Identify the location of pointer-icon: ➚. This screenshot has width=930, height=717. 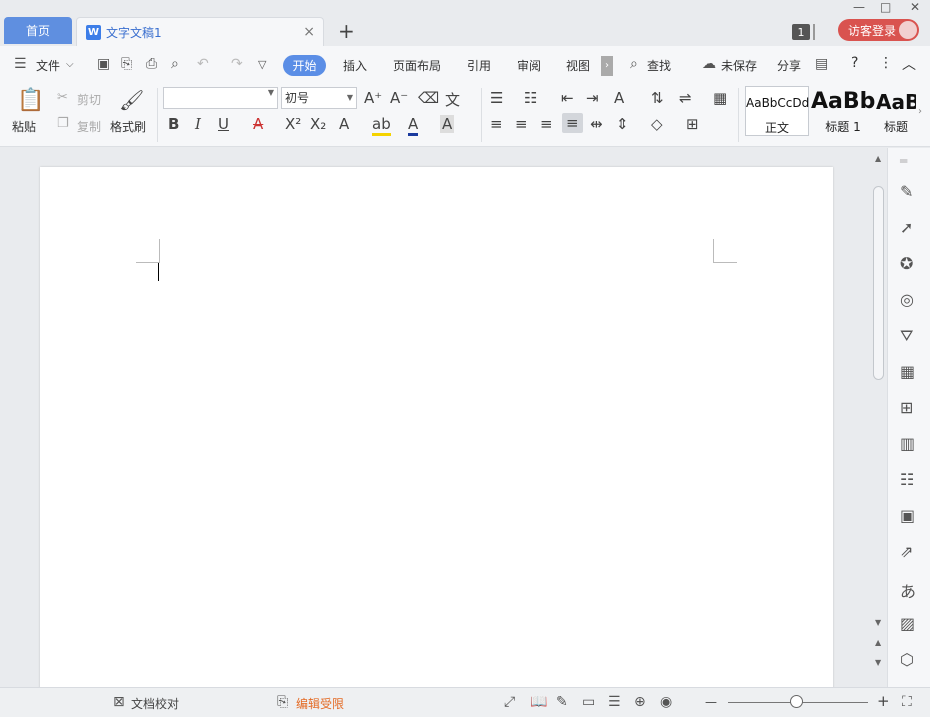
(906, 227).